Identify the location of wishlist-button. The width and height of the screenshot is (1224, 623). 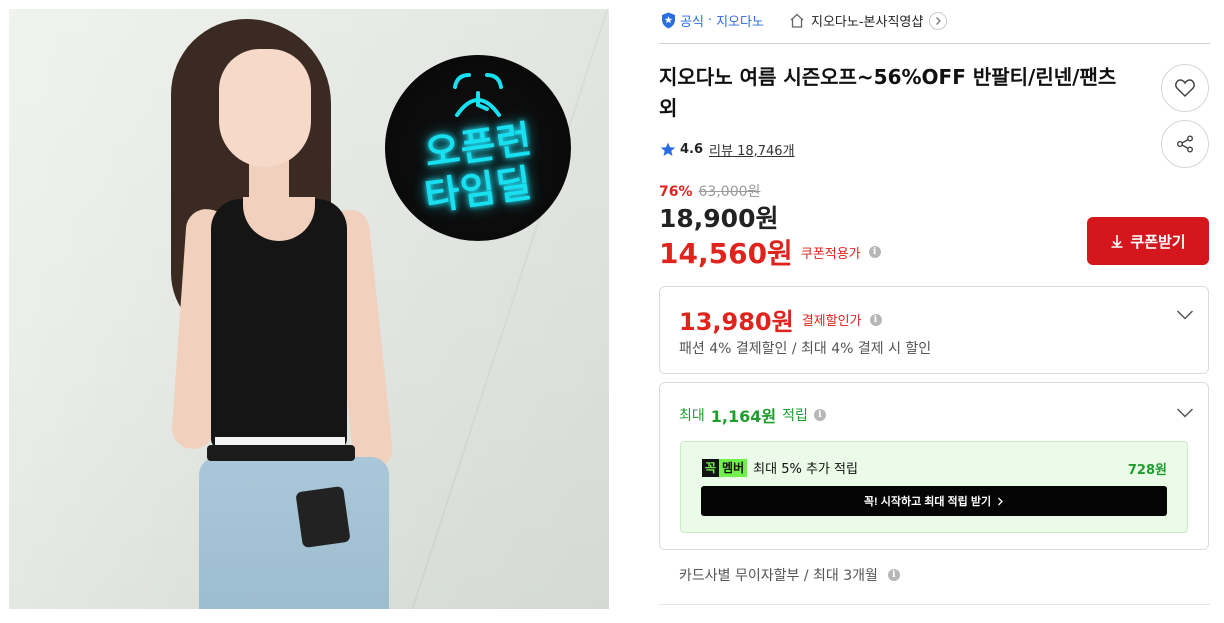
(1185, 88).